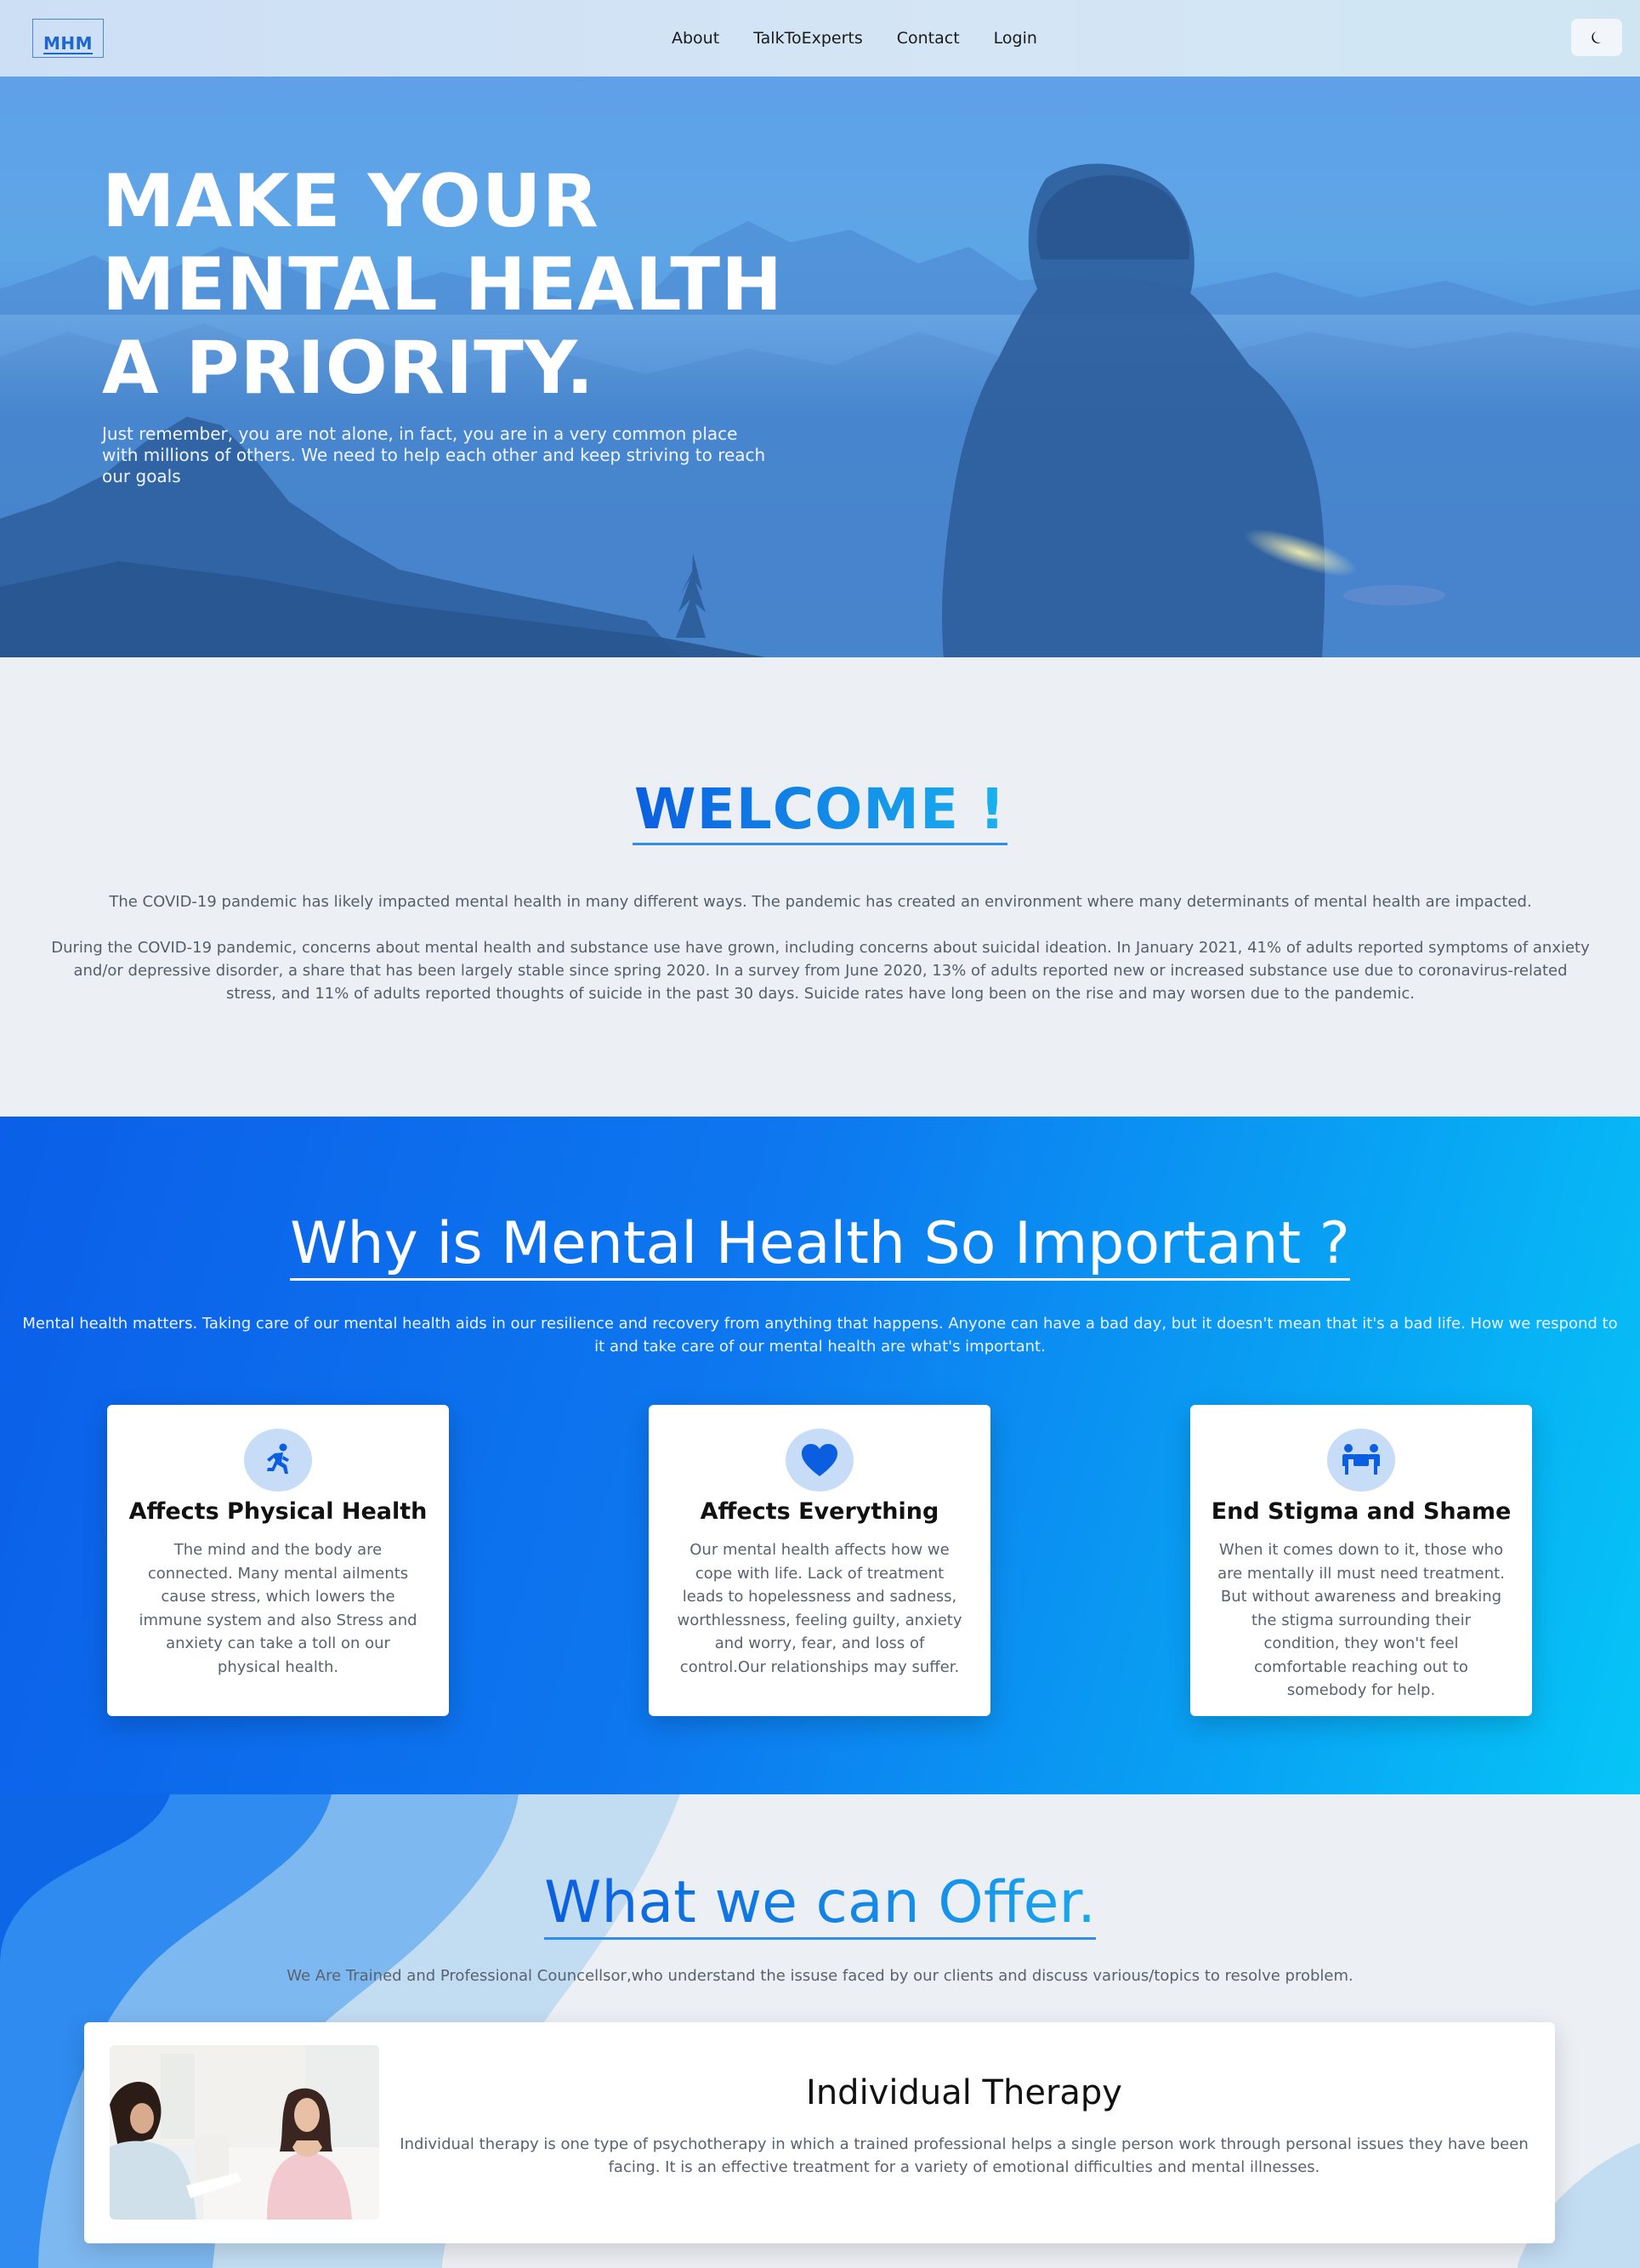 The height and width of the screenshot is (2268, 1640). I want to click on moon-icon, so click(1597, 37).